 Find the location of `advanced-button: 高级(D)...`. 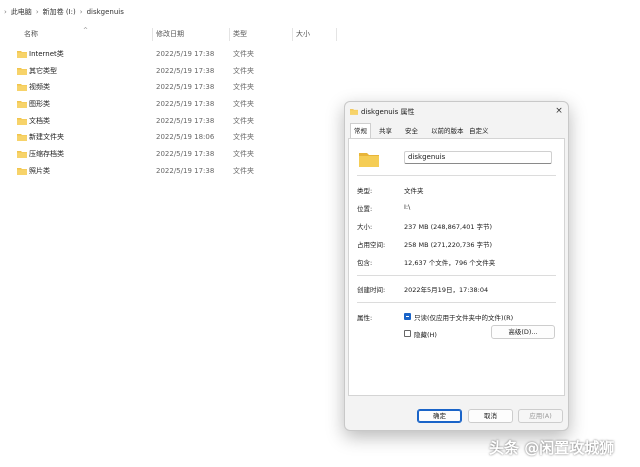

advanced-button: 高级(D)... is located at coordinates (523, 332).